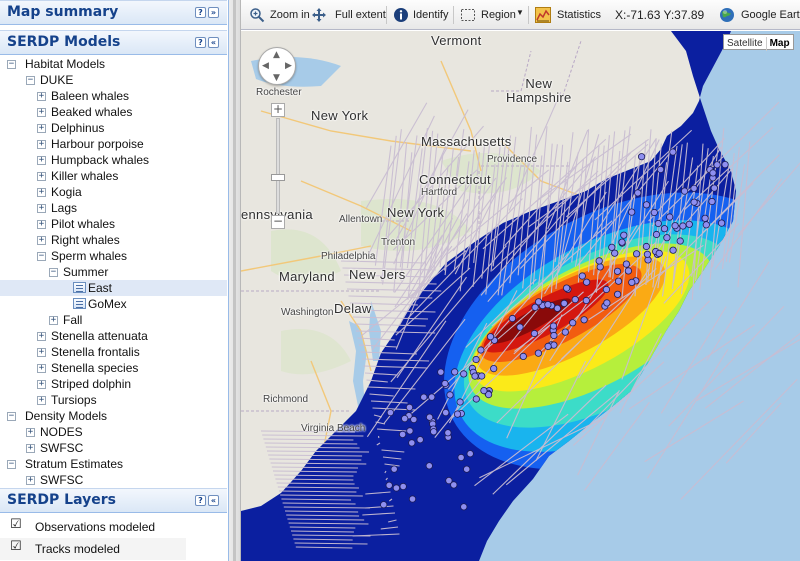  Describe the element at coordinates (113, 368) in the screenshot. I see `tree-node: + Stenella species` at that location.